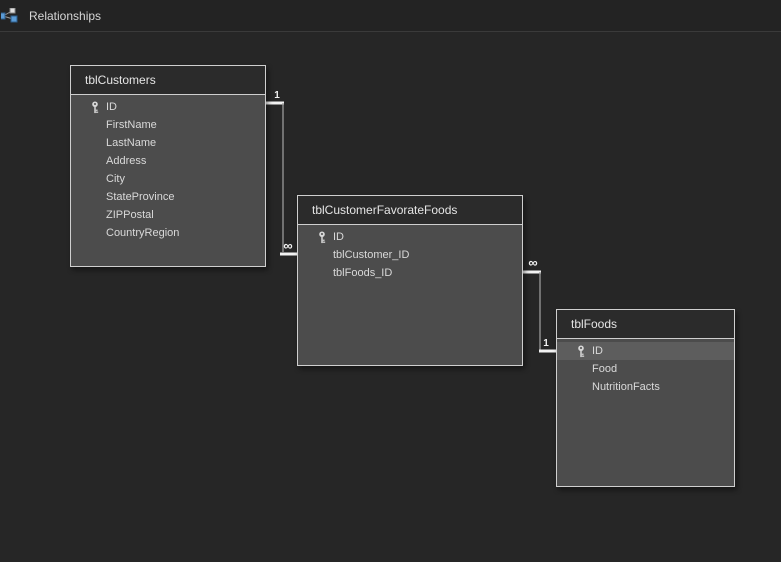 The height and width of the screenshot is (562, 781). I want to click on tab-title: Relationships, so click(65, 15).